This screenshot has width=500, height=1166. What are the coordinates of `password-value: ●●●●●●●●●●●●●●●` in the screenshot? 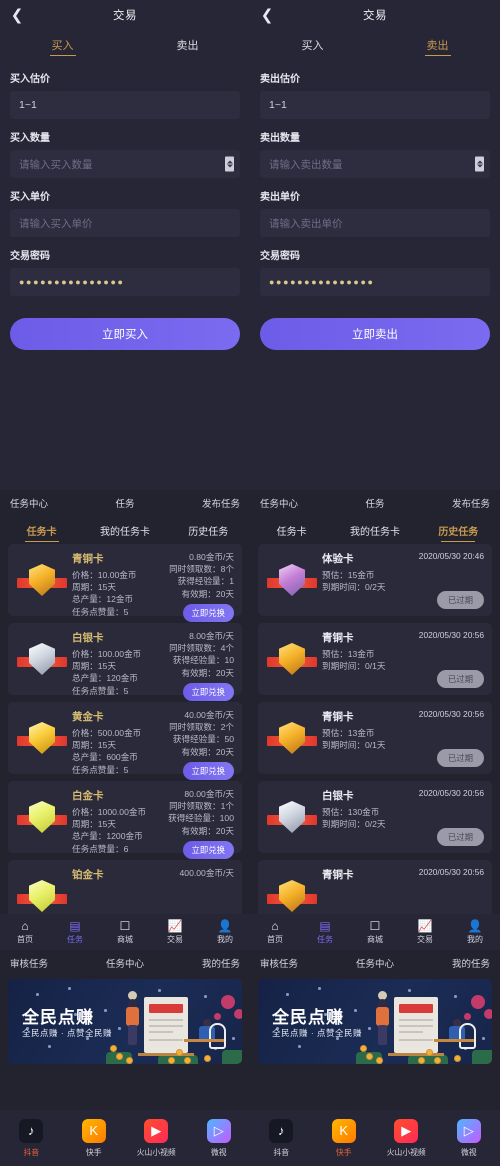 It's located at (322, 282).